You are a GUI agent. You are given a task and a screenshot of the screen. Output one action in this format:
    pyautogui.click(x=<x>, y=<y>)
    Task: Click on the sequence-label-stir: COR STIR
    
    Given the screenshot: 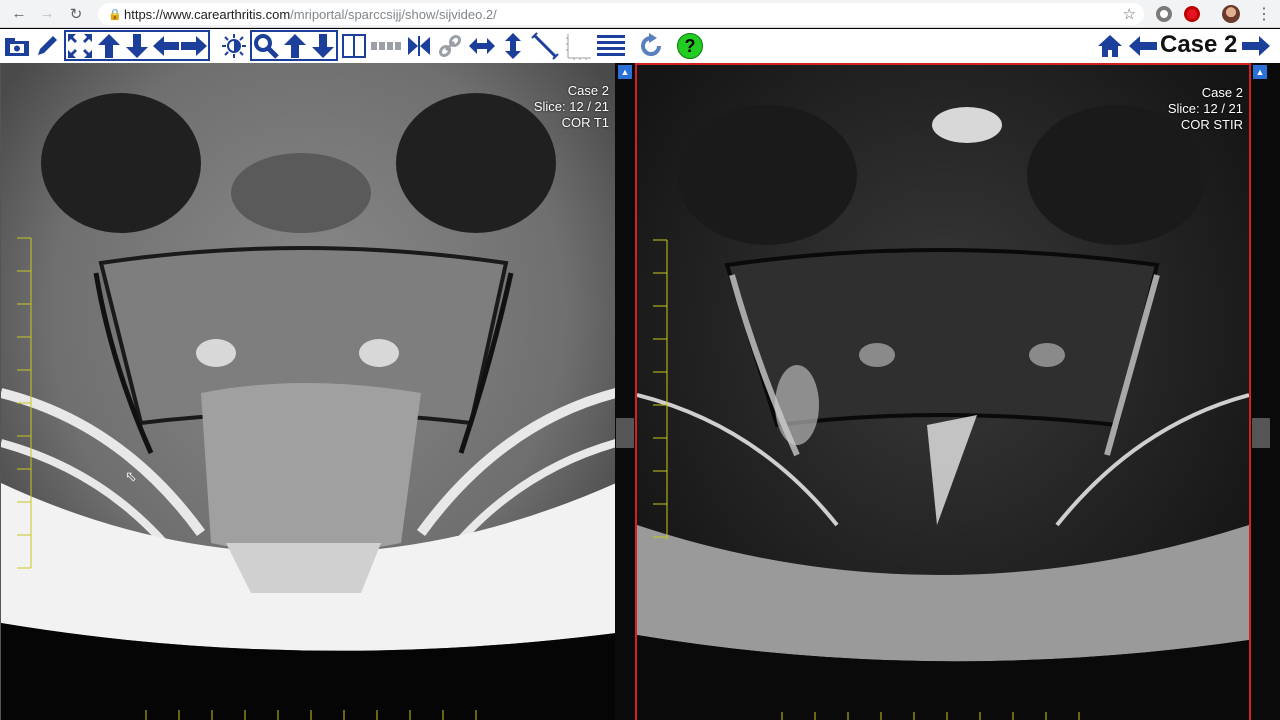 What is the action you would take?
    pyautogui.click(x=1211, y=124)
    